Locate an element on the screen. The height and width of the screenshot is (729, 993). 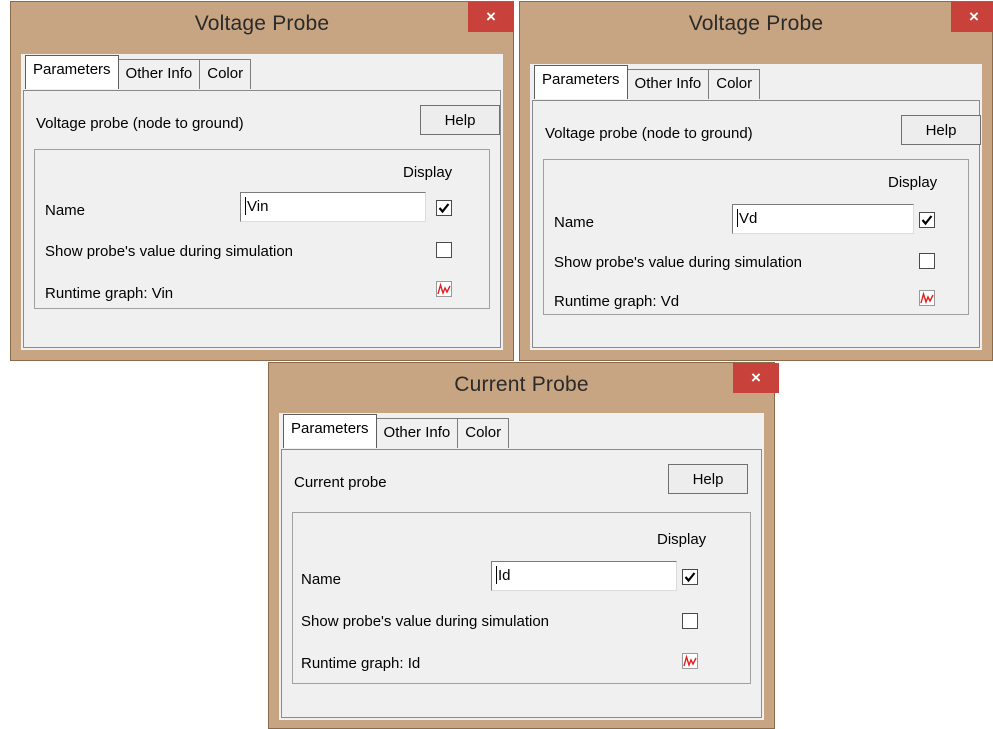
name-input-value: Id is located at coordinates (504, 575).